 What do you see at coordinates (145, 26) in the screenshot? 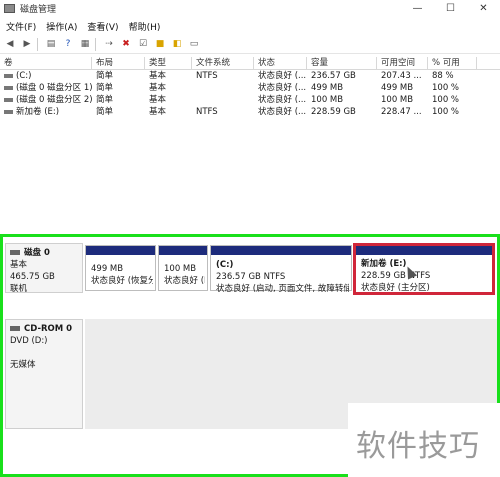
I see `menu-help: 帮助(H)` at bounding box center [145, 26].